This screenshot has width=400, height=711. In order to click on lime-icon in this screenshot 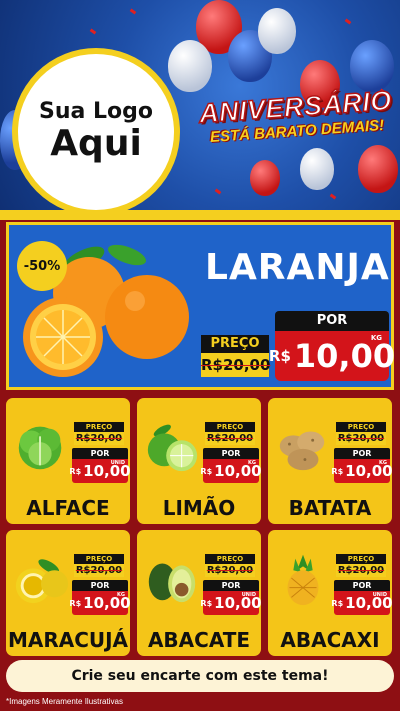, I will do `click(172, 448)`.